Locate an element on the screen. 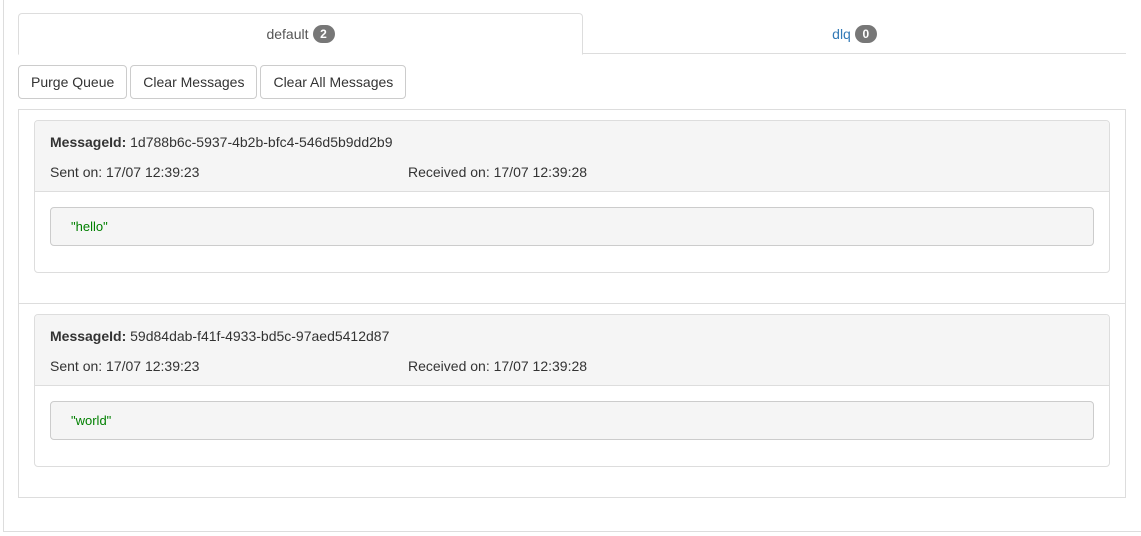 The height and width of the screenshot is (536, 1141). tab-dlq-label: dlq is located at coordinates (841, 33).